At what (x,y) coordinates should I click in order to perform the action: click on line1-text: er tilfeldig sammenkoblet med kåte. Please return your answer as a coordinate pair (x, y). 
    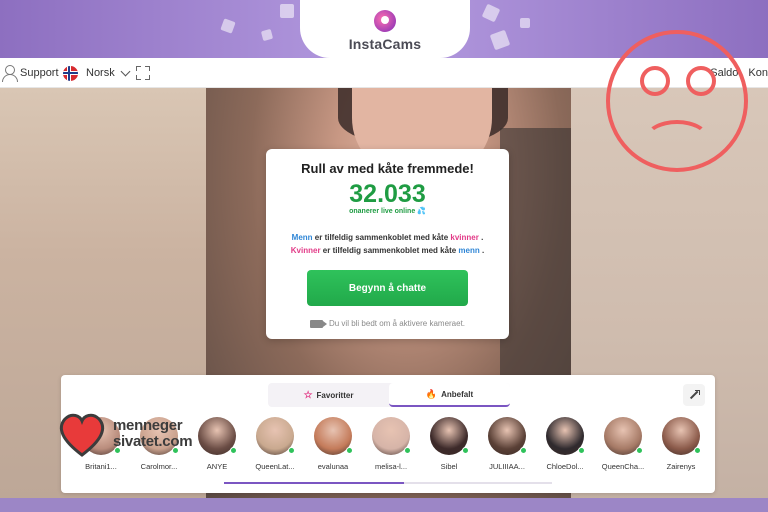
    Looking at the image, I should click on (381, 237).